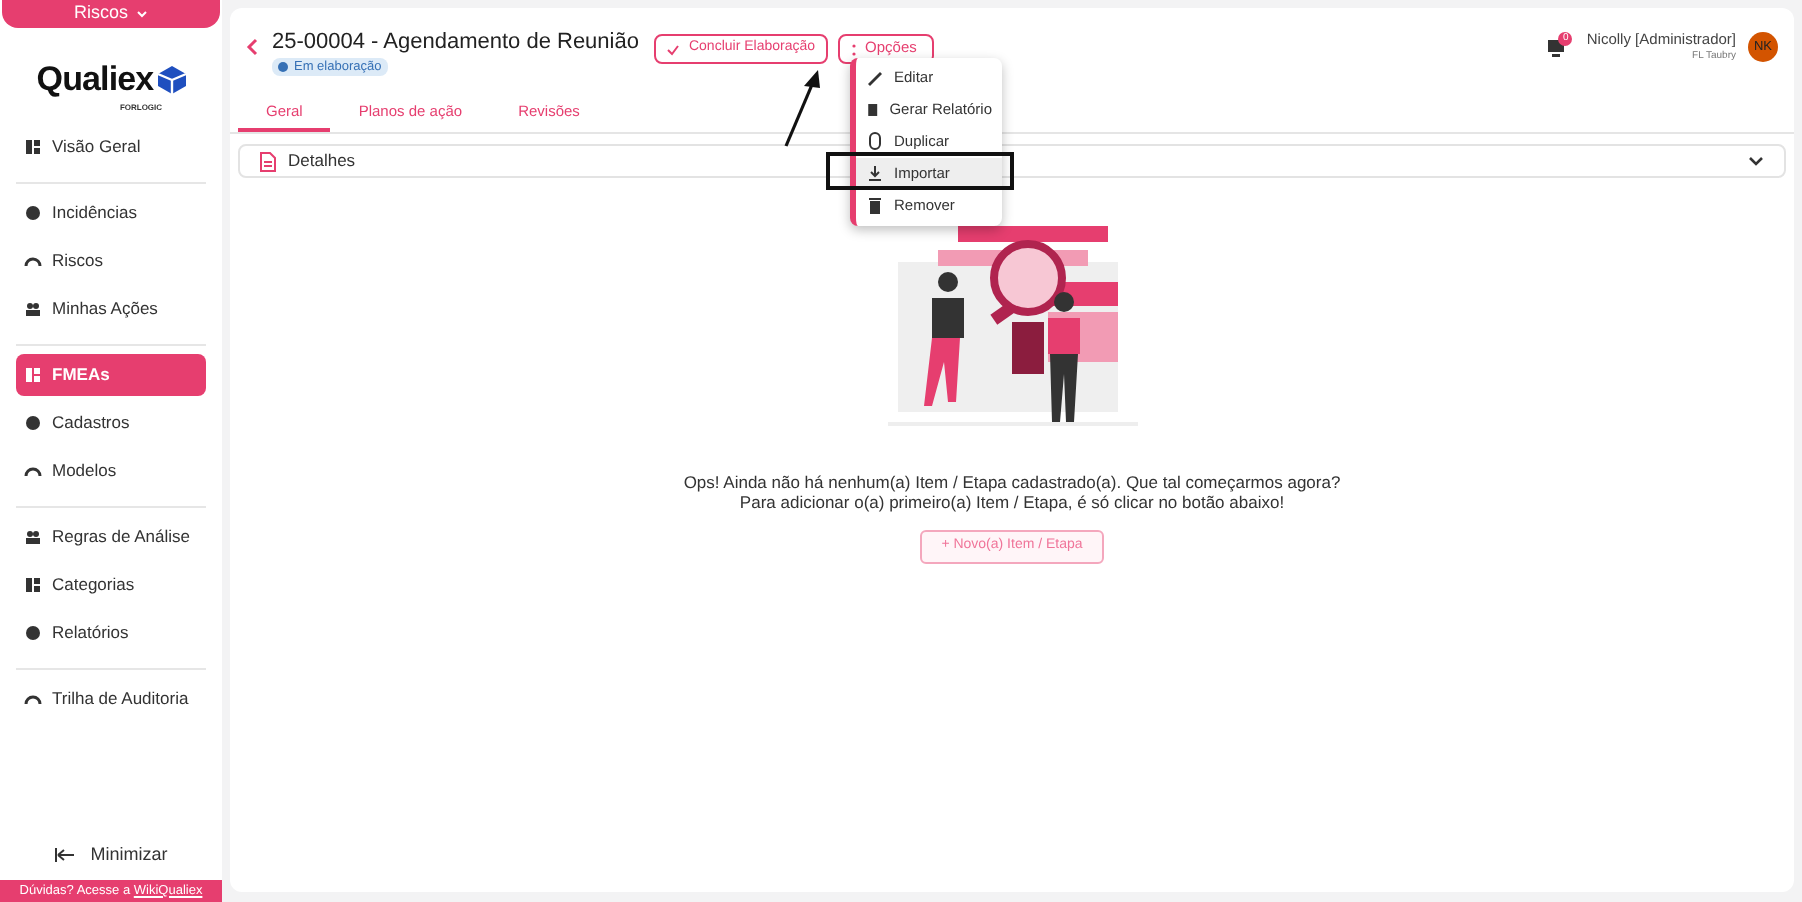 This screenshot has width=1802, height=902. What do you see at coordinates (111, 14) in the screenshot?
I see `module-button: Riscos` at bounding box center [111, 14].